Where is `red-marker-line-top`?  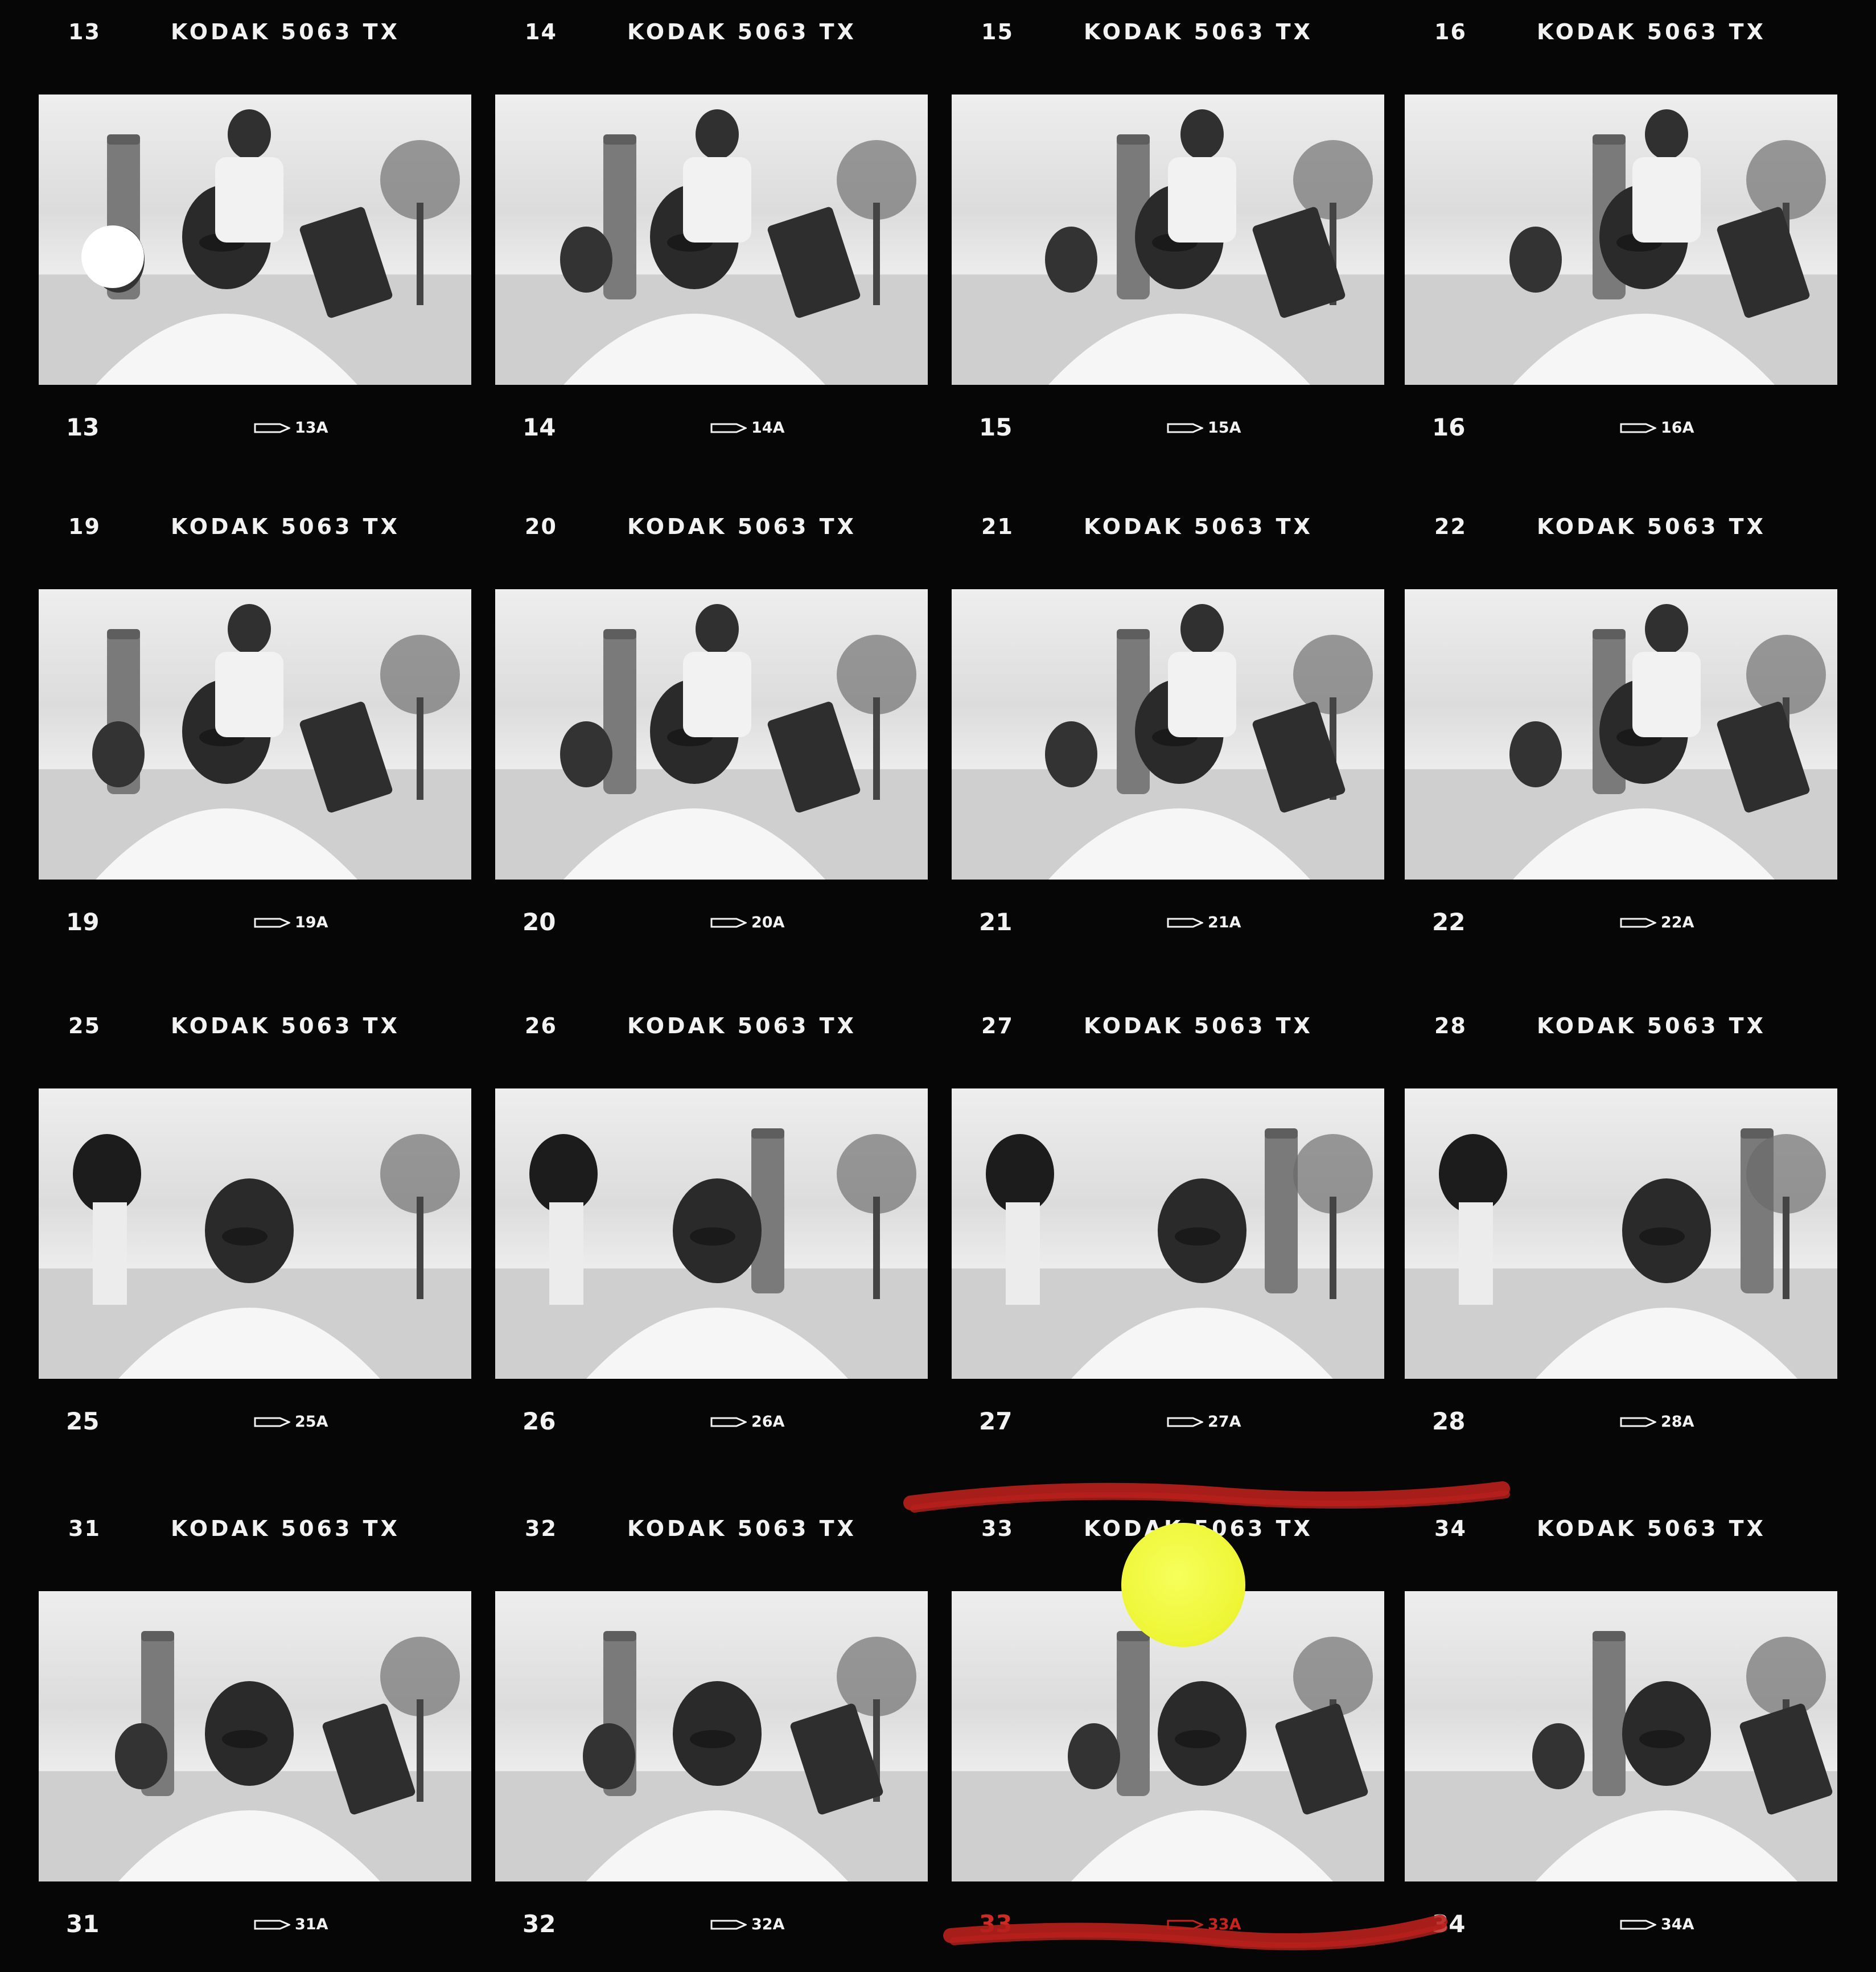
red-marker-line-top is located at coordinates (1206, 1497).